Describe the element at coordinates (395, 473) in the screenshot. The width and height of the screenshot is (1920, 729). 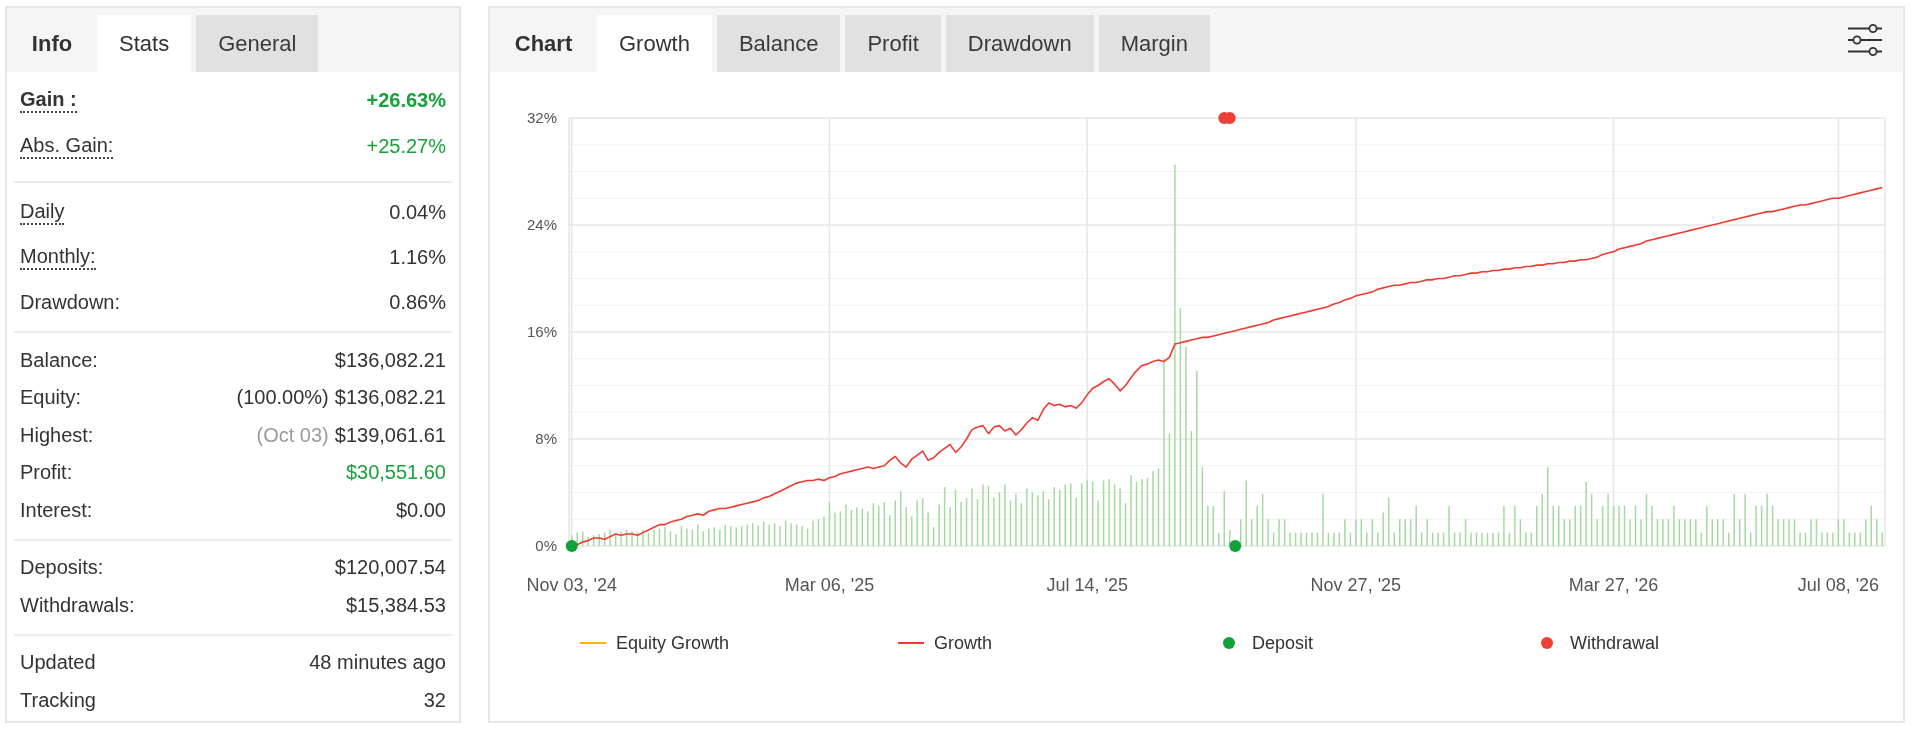
I see `stat-value: $30,551.60` at that location.